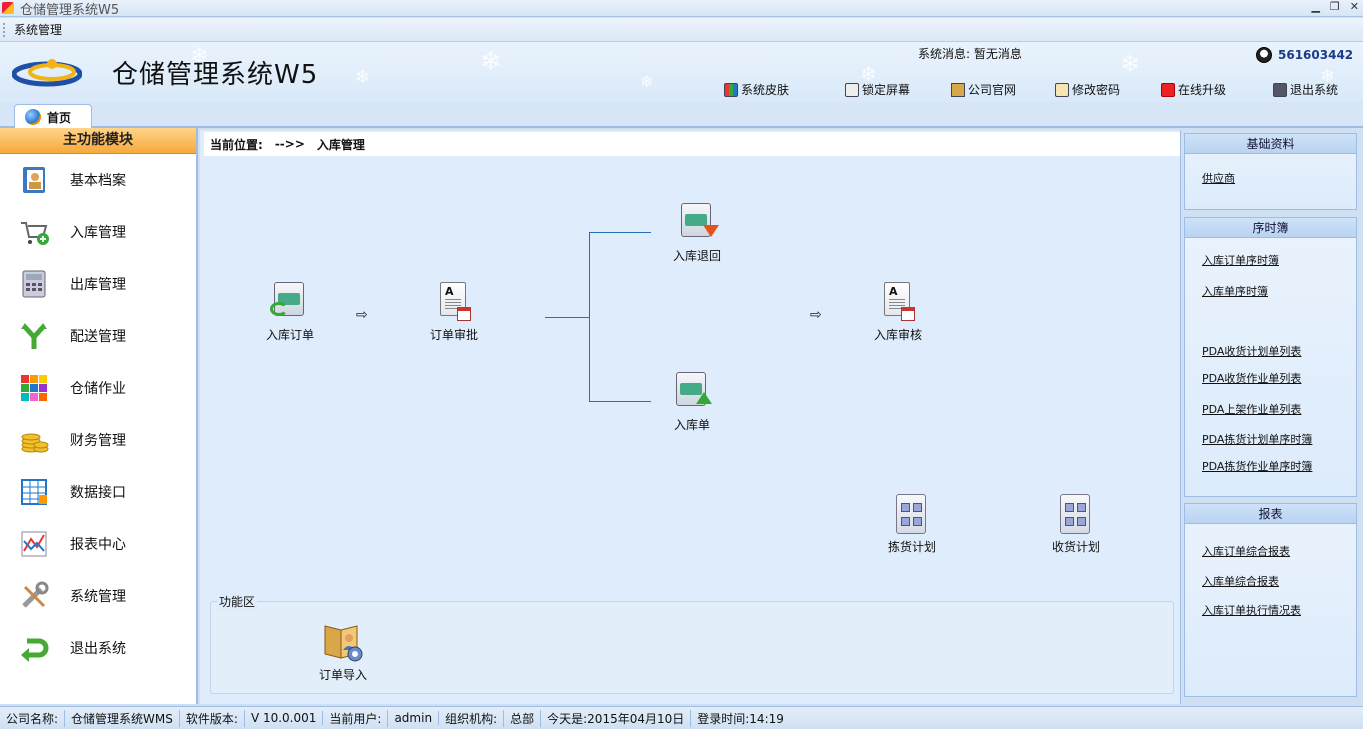 The image size is (1363, 729). What do you see at coordinates (681, 9) in the screenshot?
I see `window-titlebar: 仓储管理系统W5 ▁ ❐ ✕` at bounding box center [681, 9].